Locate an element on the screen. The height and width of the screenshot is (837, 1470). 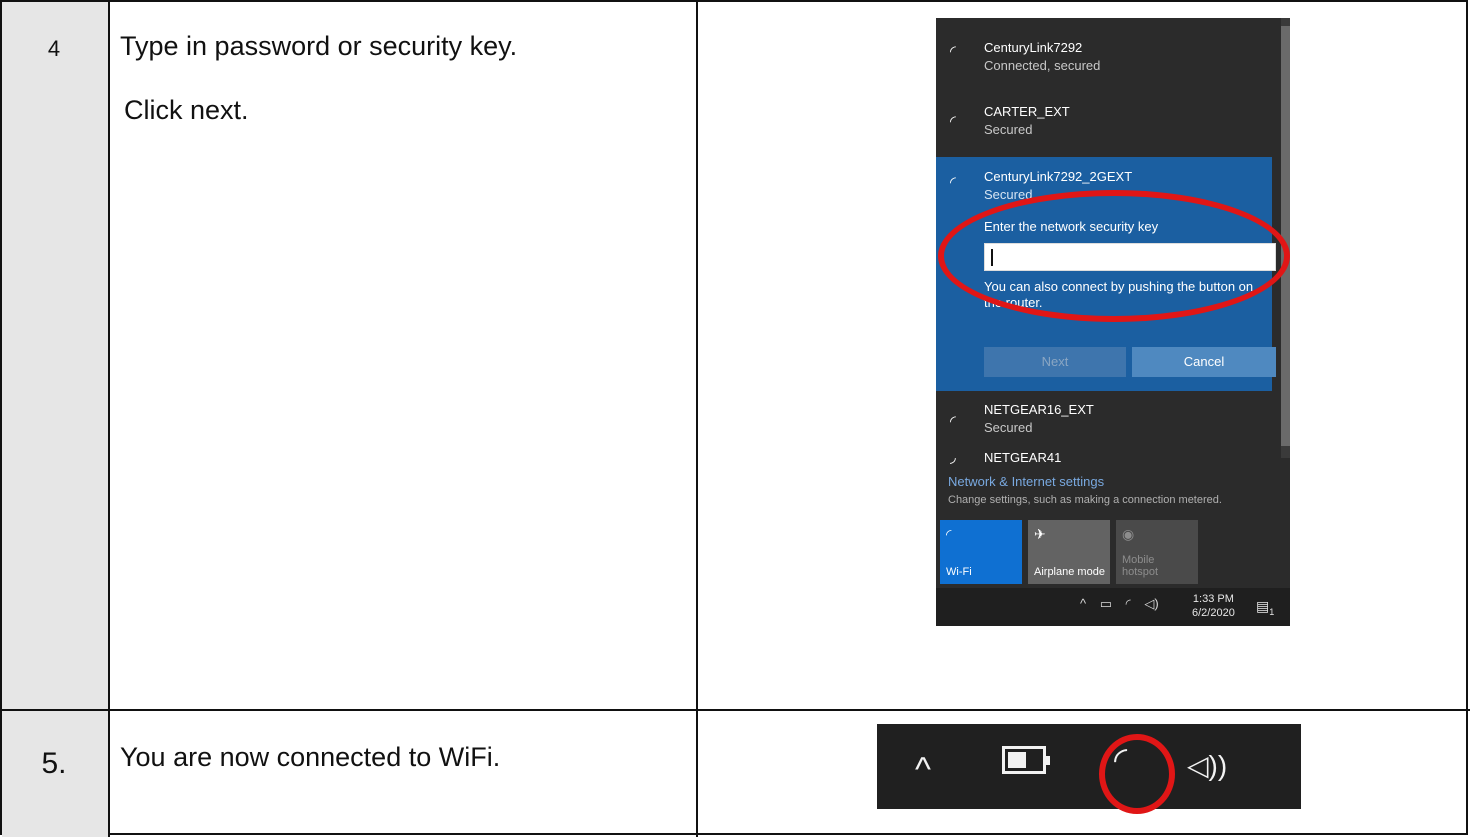
battery-icon: ▭ is located at coordinates (1106, 603).